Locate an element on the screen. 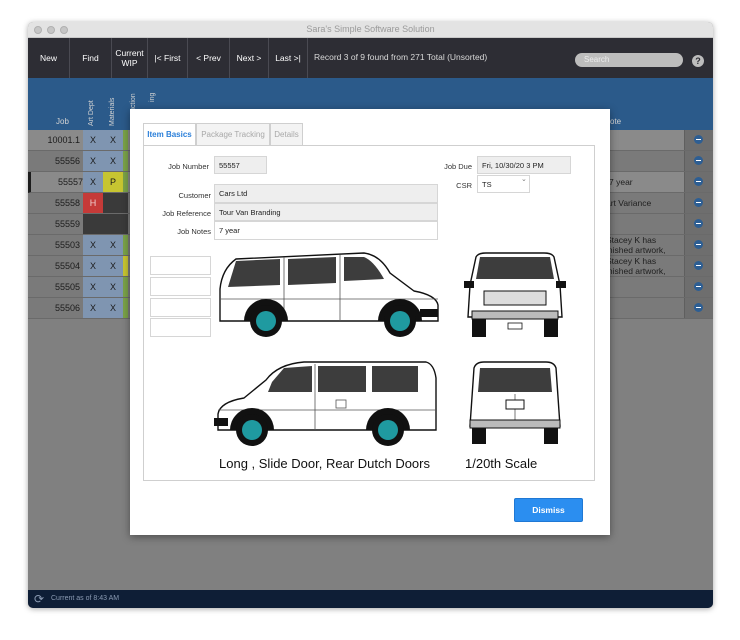 The height and width of the screenshot is (640, 740). job-number-cell: 10001.1 is located at coordinates (63, 140).